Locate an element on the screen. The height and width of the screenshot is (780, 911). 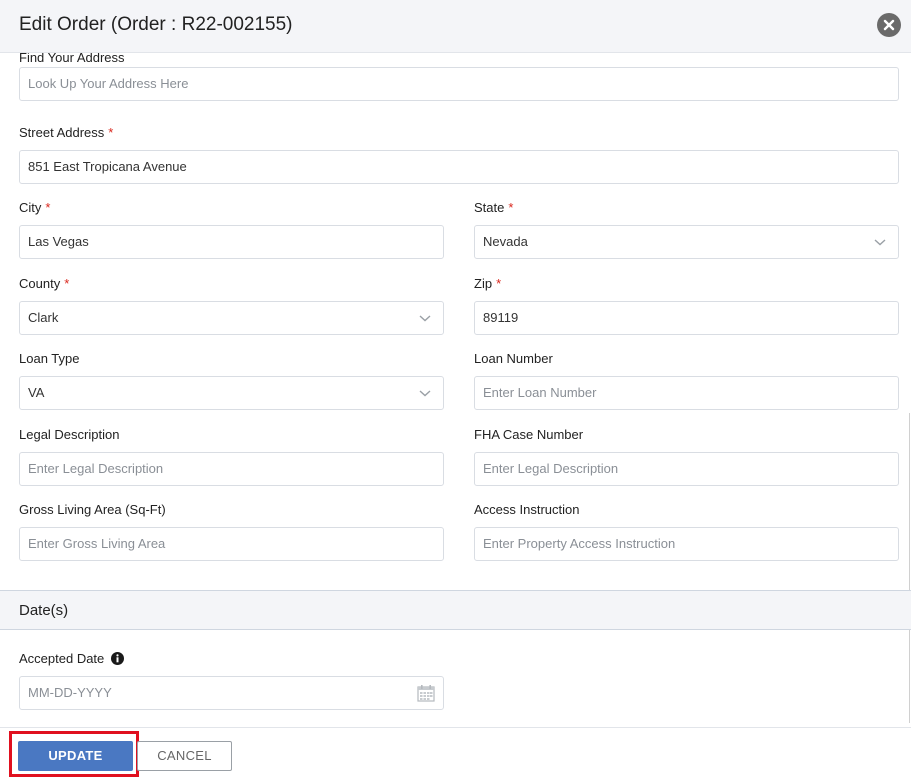
county-label: County * is located at coordinates (44, 283).